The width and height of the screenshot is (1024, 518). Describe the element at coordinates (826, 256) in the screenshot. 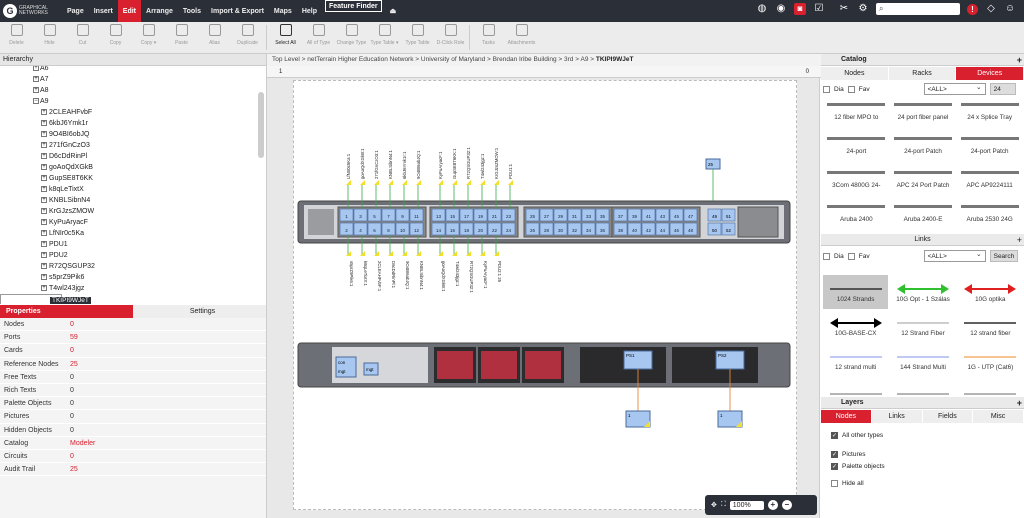

I see `links-dia-checkbox` at that location.